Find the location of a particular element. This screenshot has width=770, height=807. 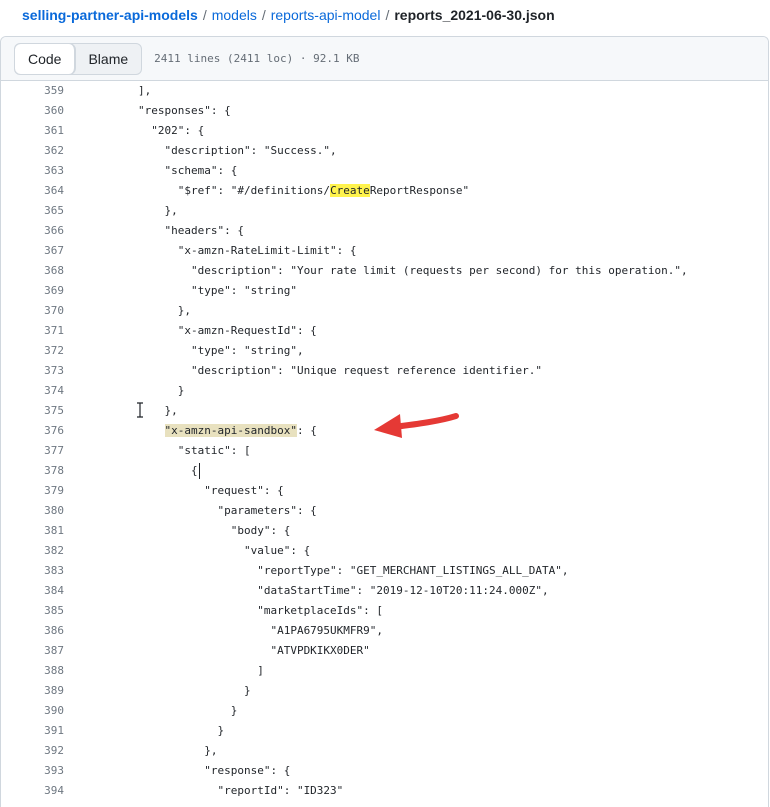

line-number: 382 is located at coordinates (32, 551).